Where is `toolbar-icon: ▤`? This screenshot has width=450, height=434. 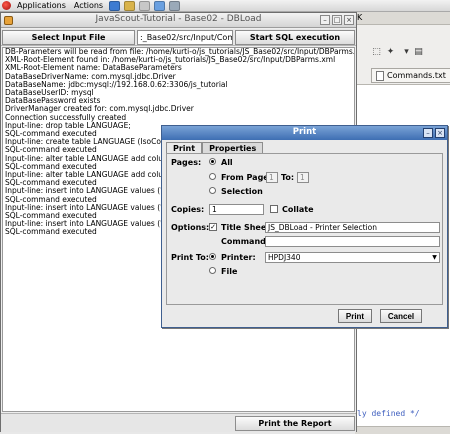
toolbar-icon: ▤ is located at coordinates (418, 52).